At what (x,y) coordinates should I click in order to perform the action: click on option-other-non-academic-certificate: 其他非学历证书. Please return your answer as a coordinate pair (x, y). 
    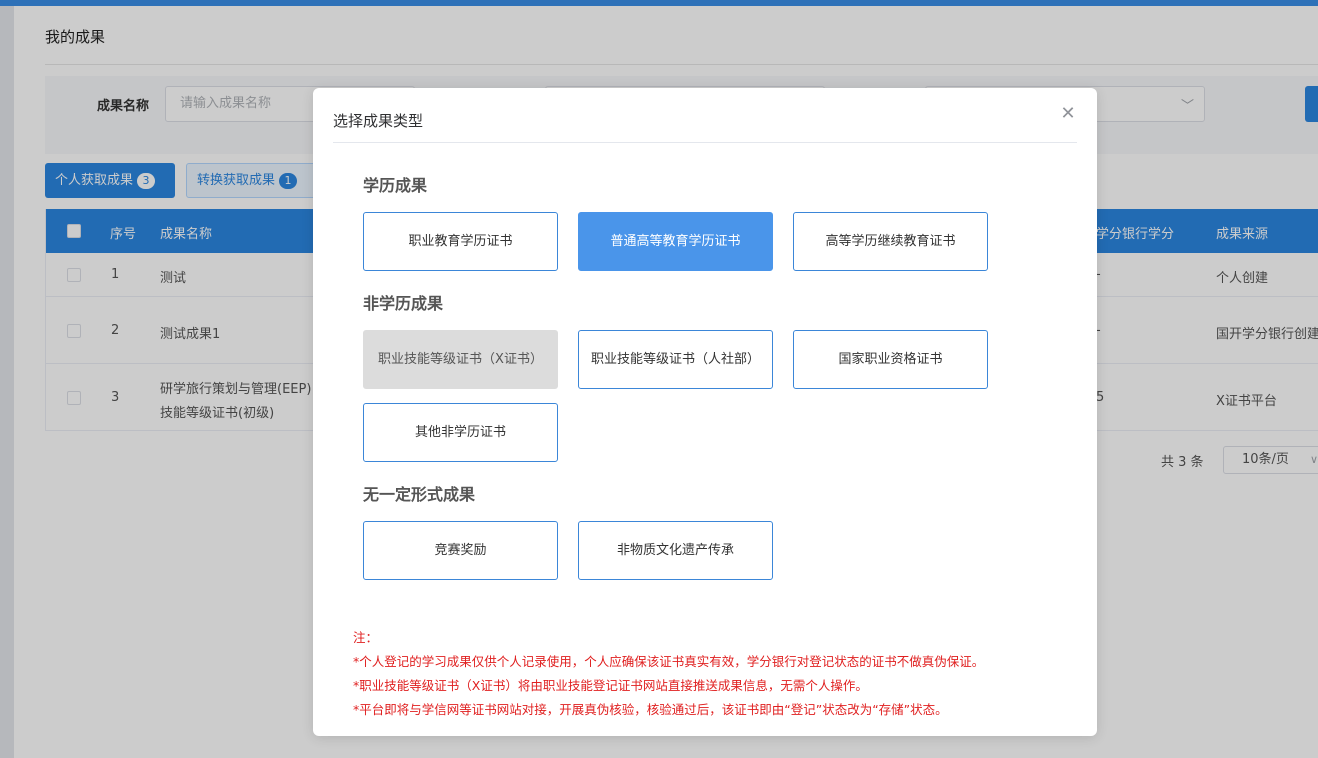
    Looking at the image, I should click on (460, 432).